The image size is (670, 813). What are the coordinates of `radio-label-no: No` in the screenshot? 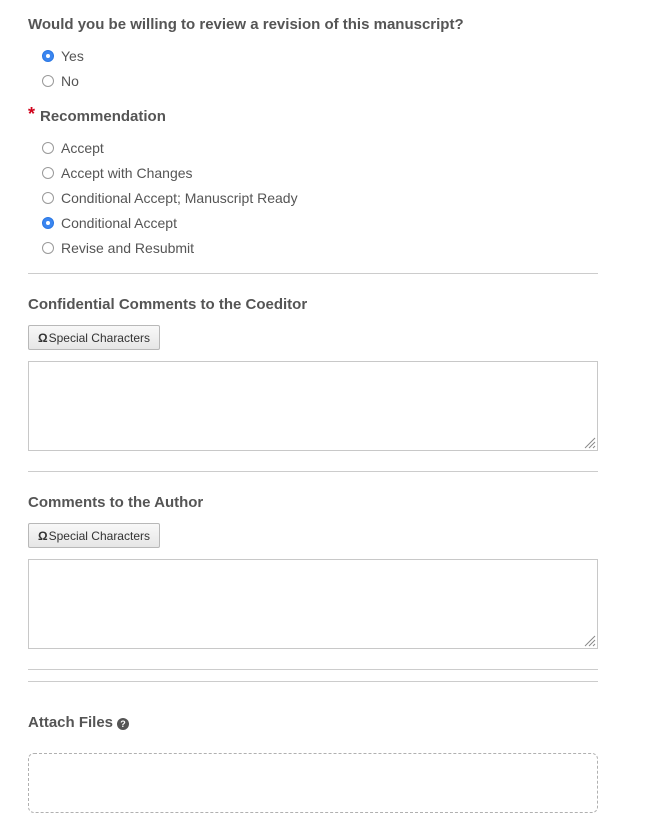 It's located at (70, 81).